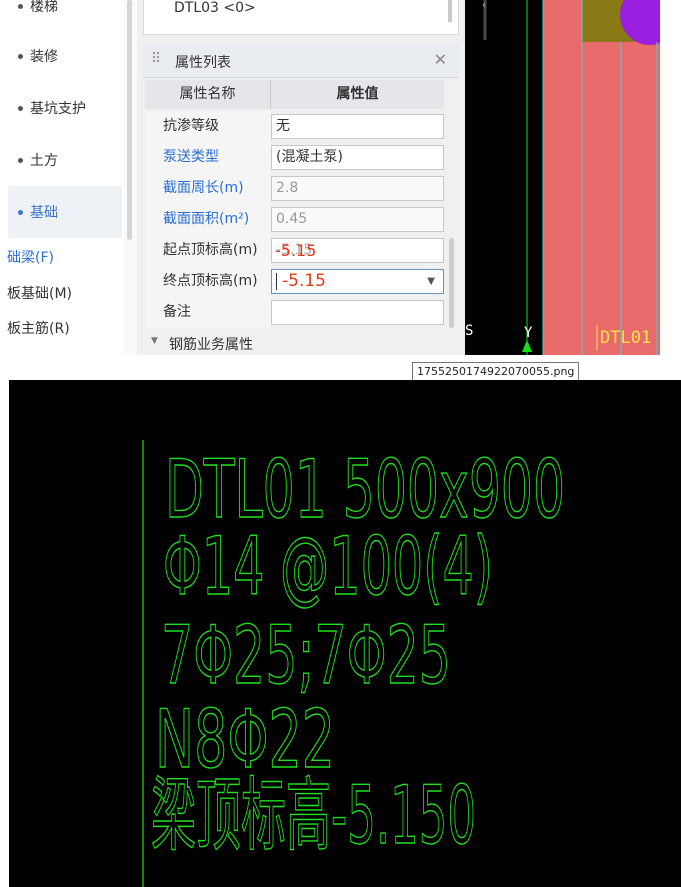 This screenshot has height=887, width=681. Describe the element at coordinates (65, 16) in the screenshot. I see `sidebar-item-stairs: 楼梯` at that location.